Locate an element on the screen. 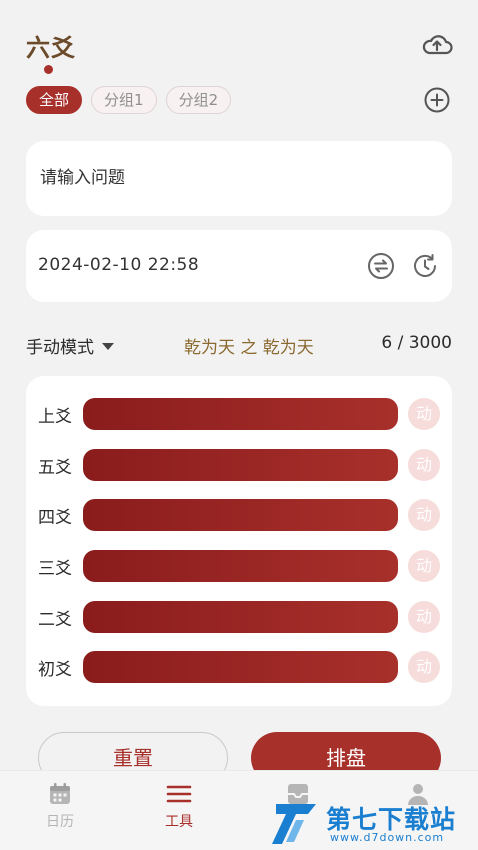 This screenshot has width=478, height=850. mode-row: 手动模式 乾为天 之 乾为天 6 / 3000 is located at coordinates (239, 346).